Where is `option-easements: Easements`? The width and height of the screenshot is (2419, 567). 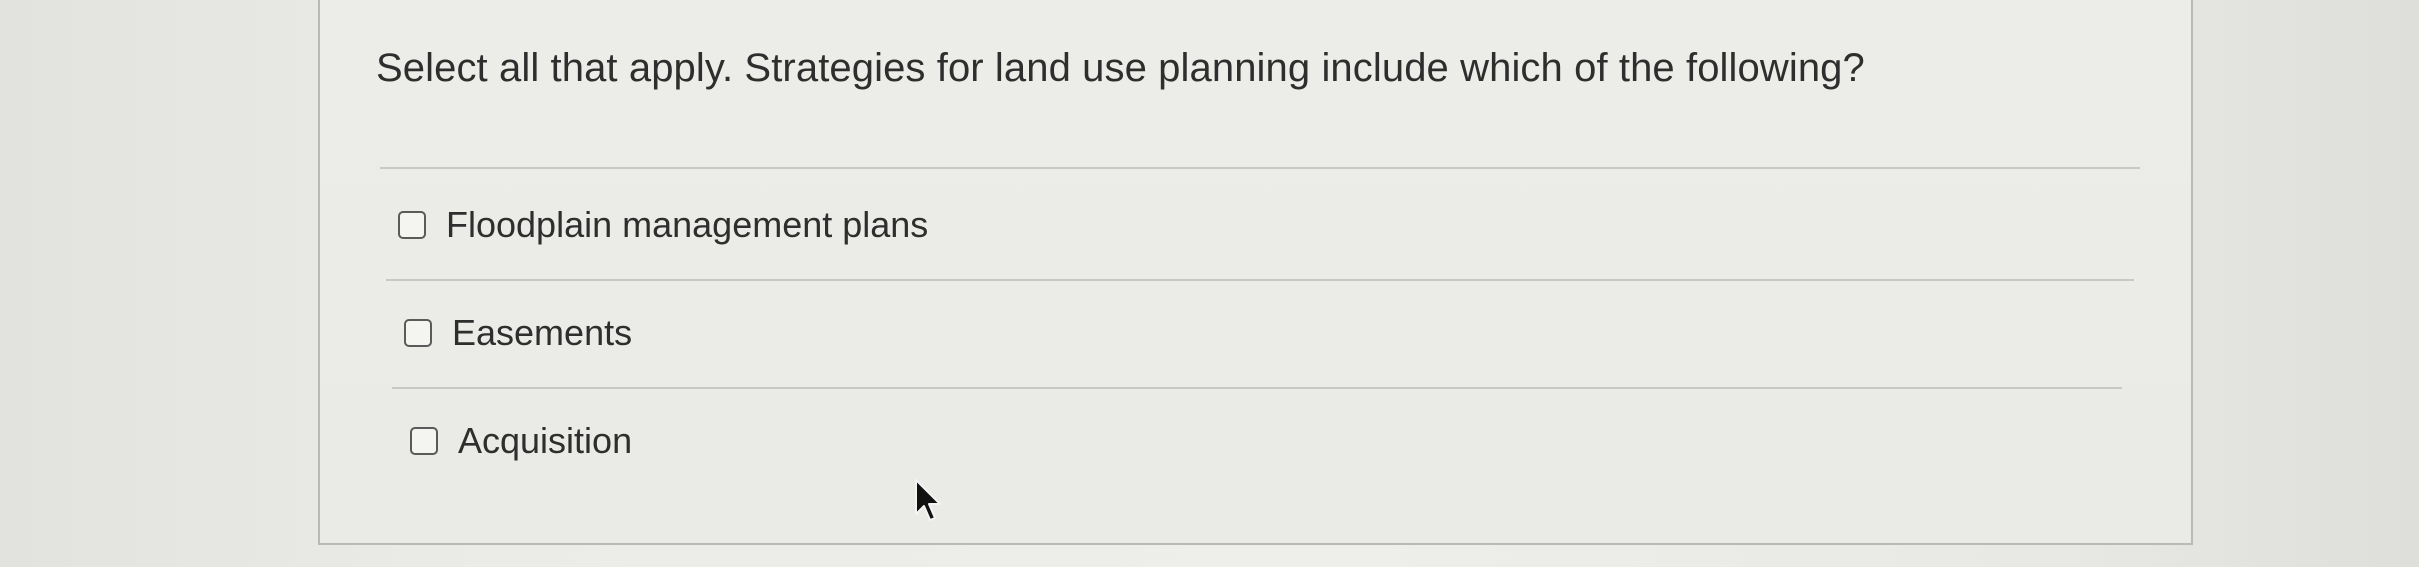 option-easements: Easements is located at coordinates (518, 333).